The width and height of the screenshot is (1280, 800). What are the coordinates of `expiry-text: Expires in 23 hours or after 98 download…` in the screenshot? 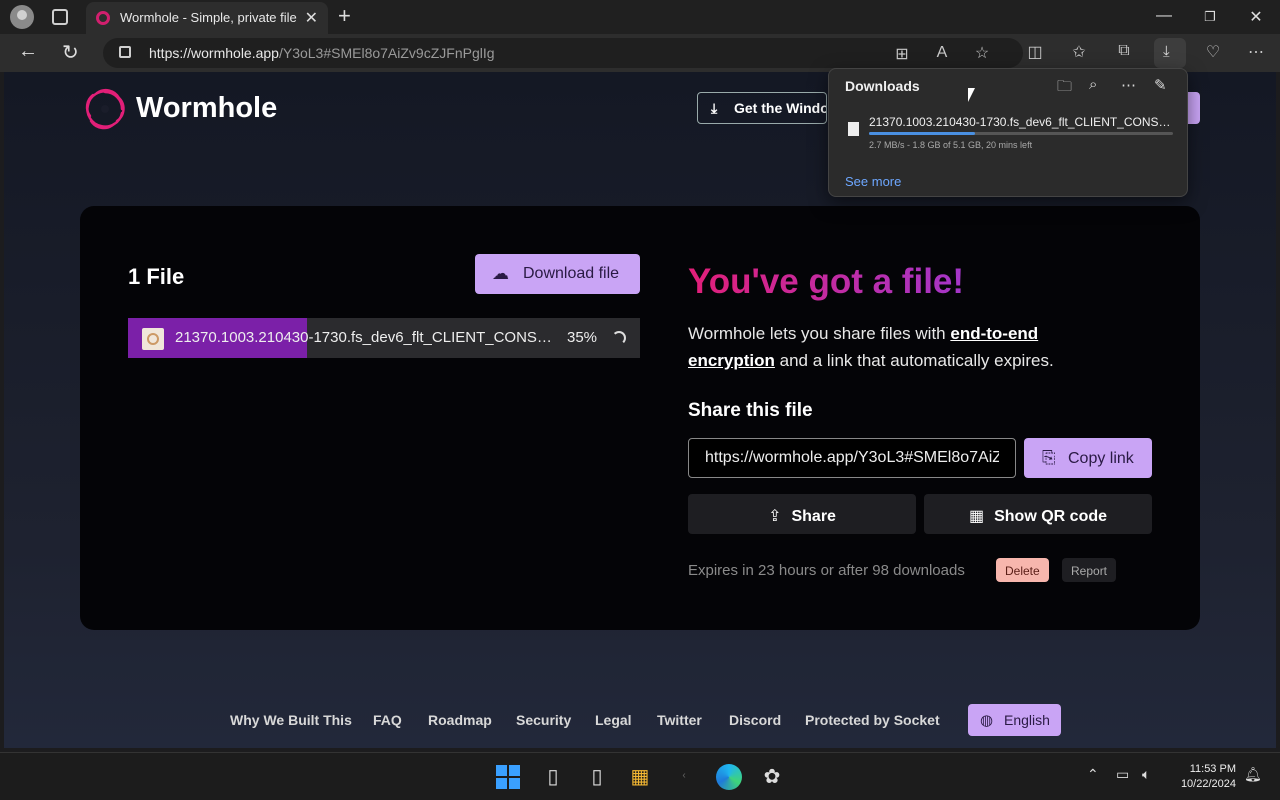 It's located at (826, 570).